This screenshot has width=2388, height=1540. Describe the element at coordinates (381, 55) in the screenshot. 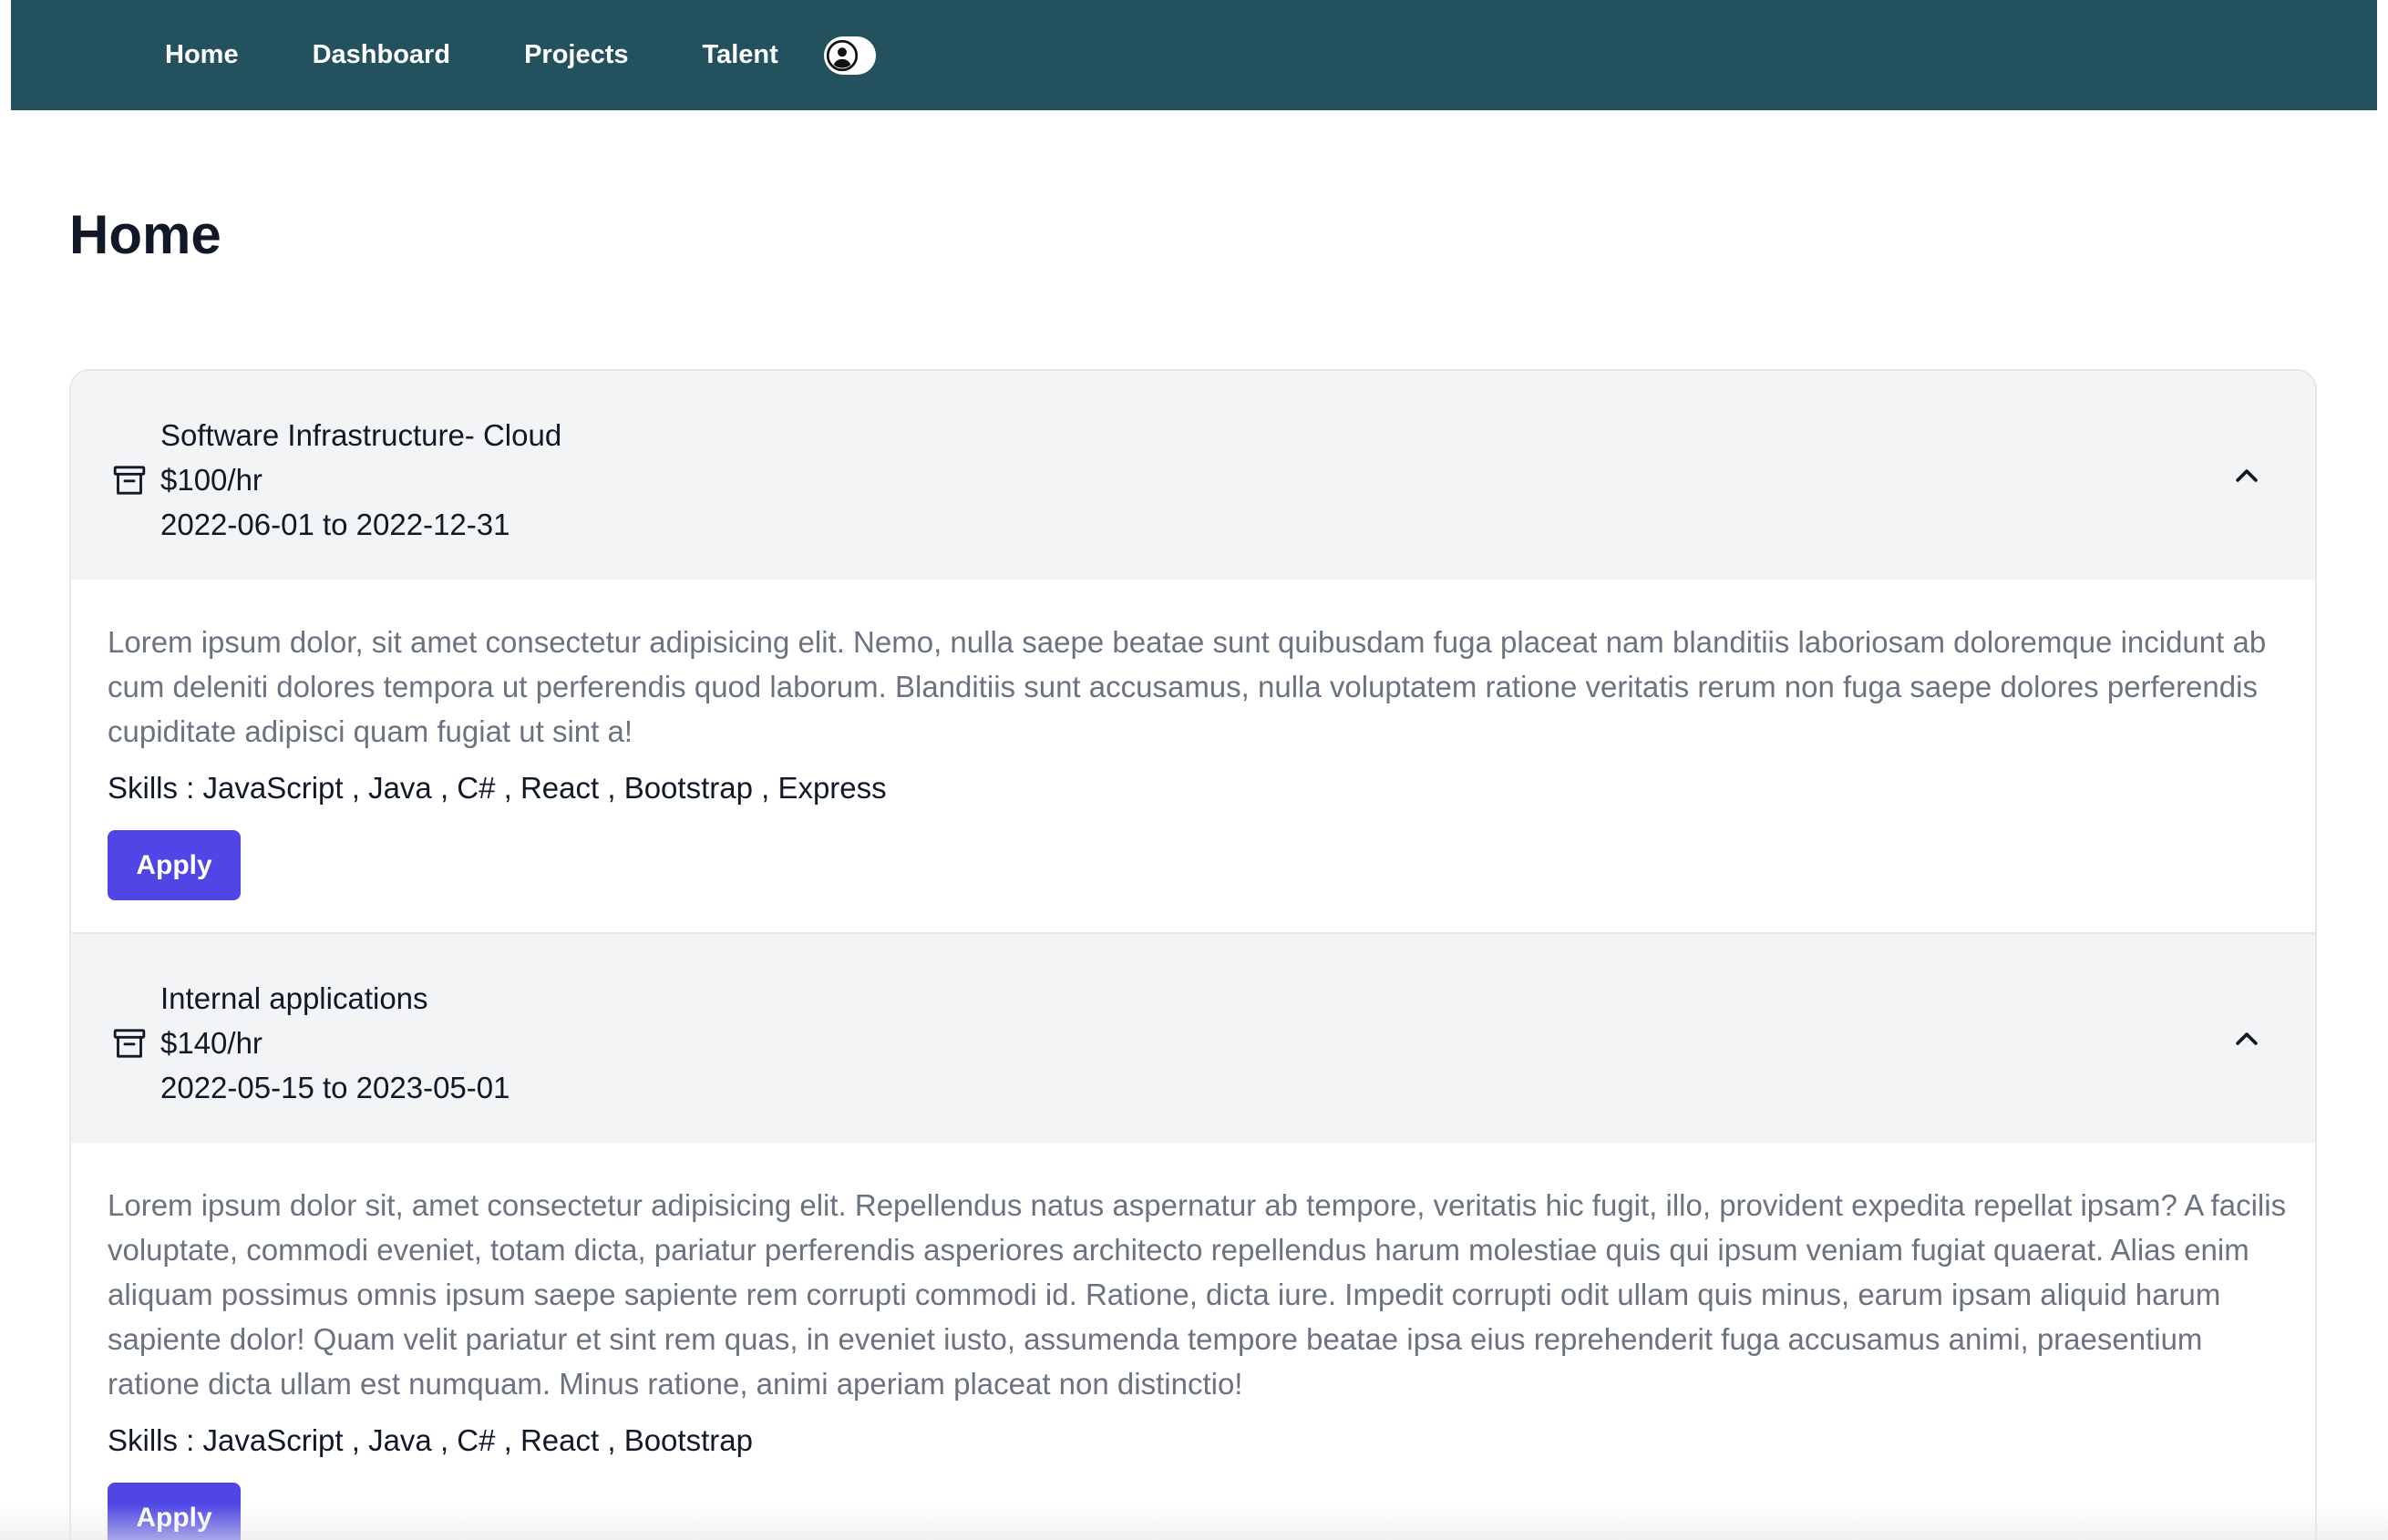

I see `nav-link-dashboard: Dashboard` at that location.